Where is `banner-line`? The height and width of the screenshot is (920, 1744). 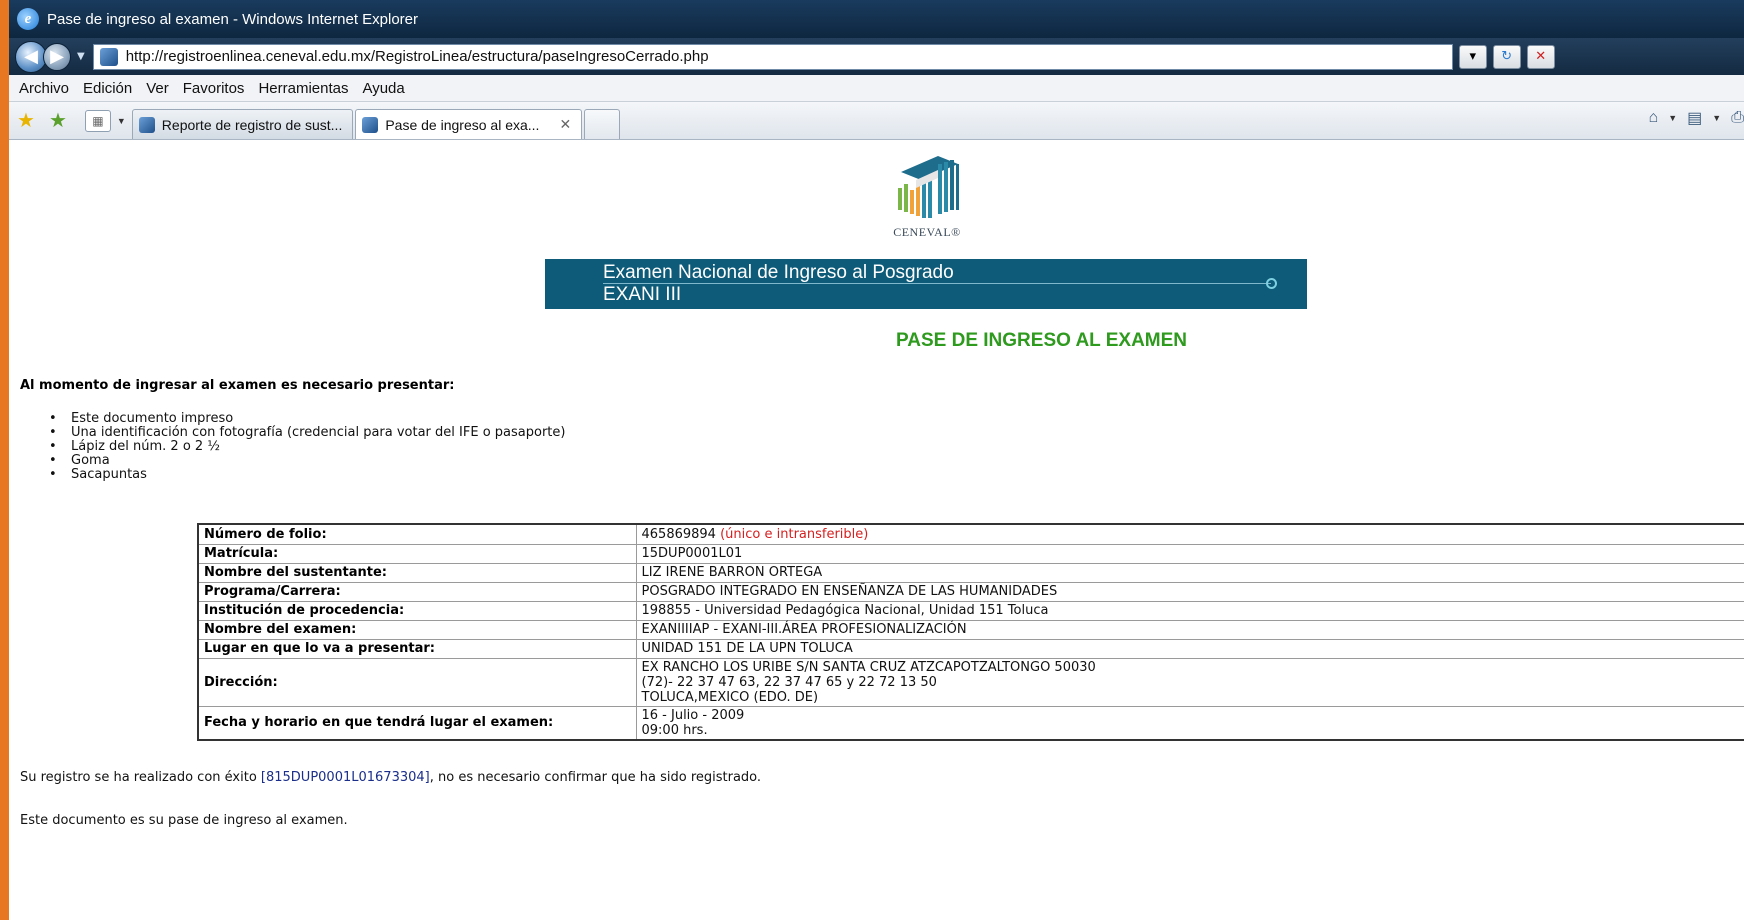 banner-line is located at coordinates (937, 283).